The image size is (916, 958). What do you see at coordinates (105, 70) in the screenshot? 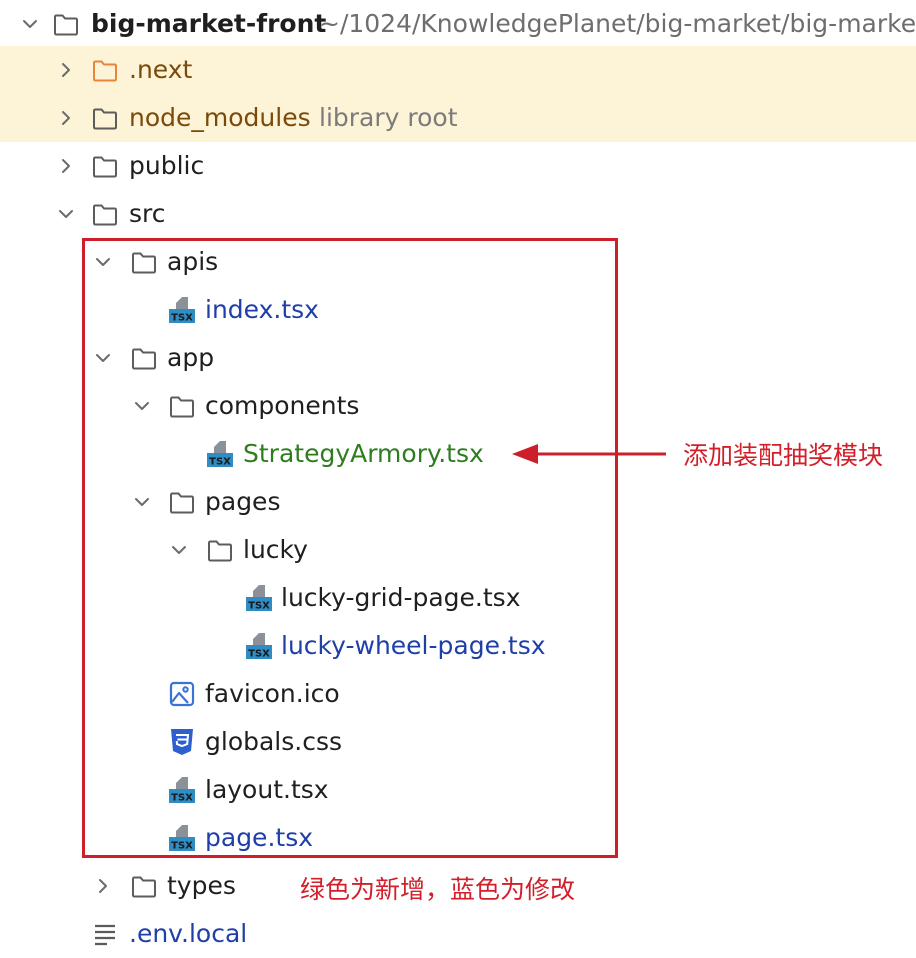
I see `excluded-folder-icon` at bounding box center [105, 70].